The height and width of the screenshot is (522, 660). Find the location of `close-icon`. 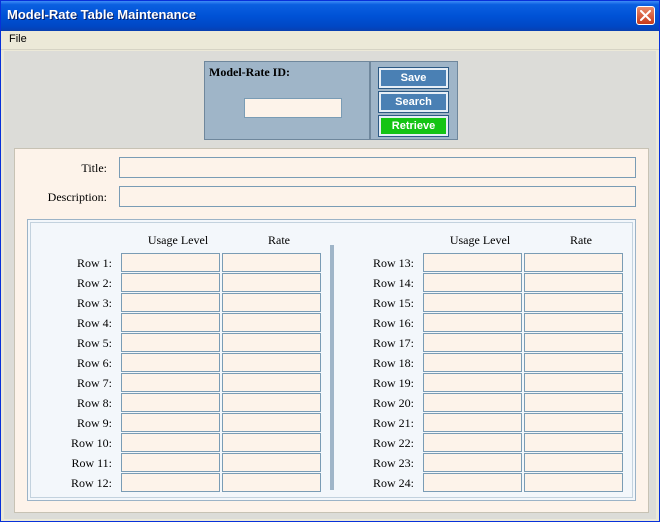

close-icon is located at coordinates (645, 15).